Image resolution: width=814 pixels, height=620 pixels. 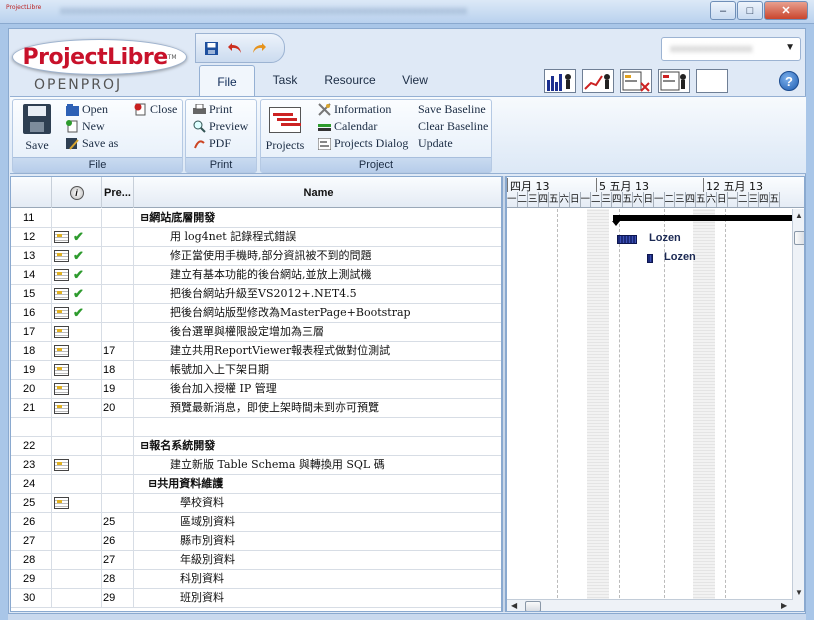 What do you see at coordinates (285, 129) in the screenshot?
I see `projects-button: Projects` at bounding box center [285, 129].